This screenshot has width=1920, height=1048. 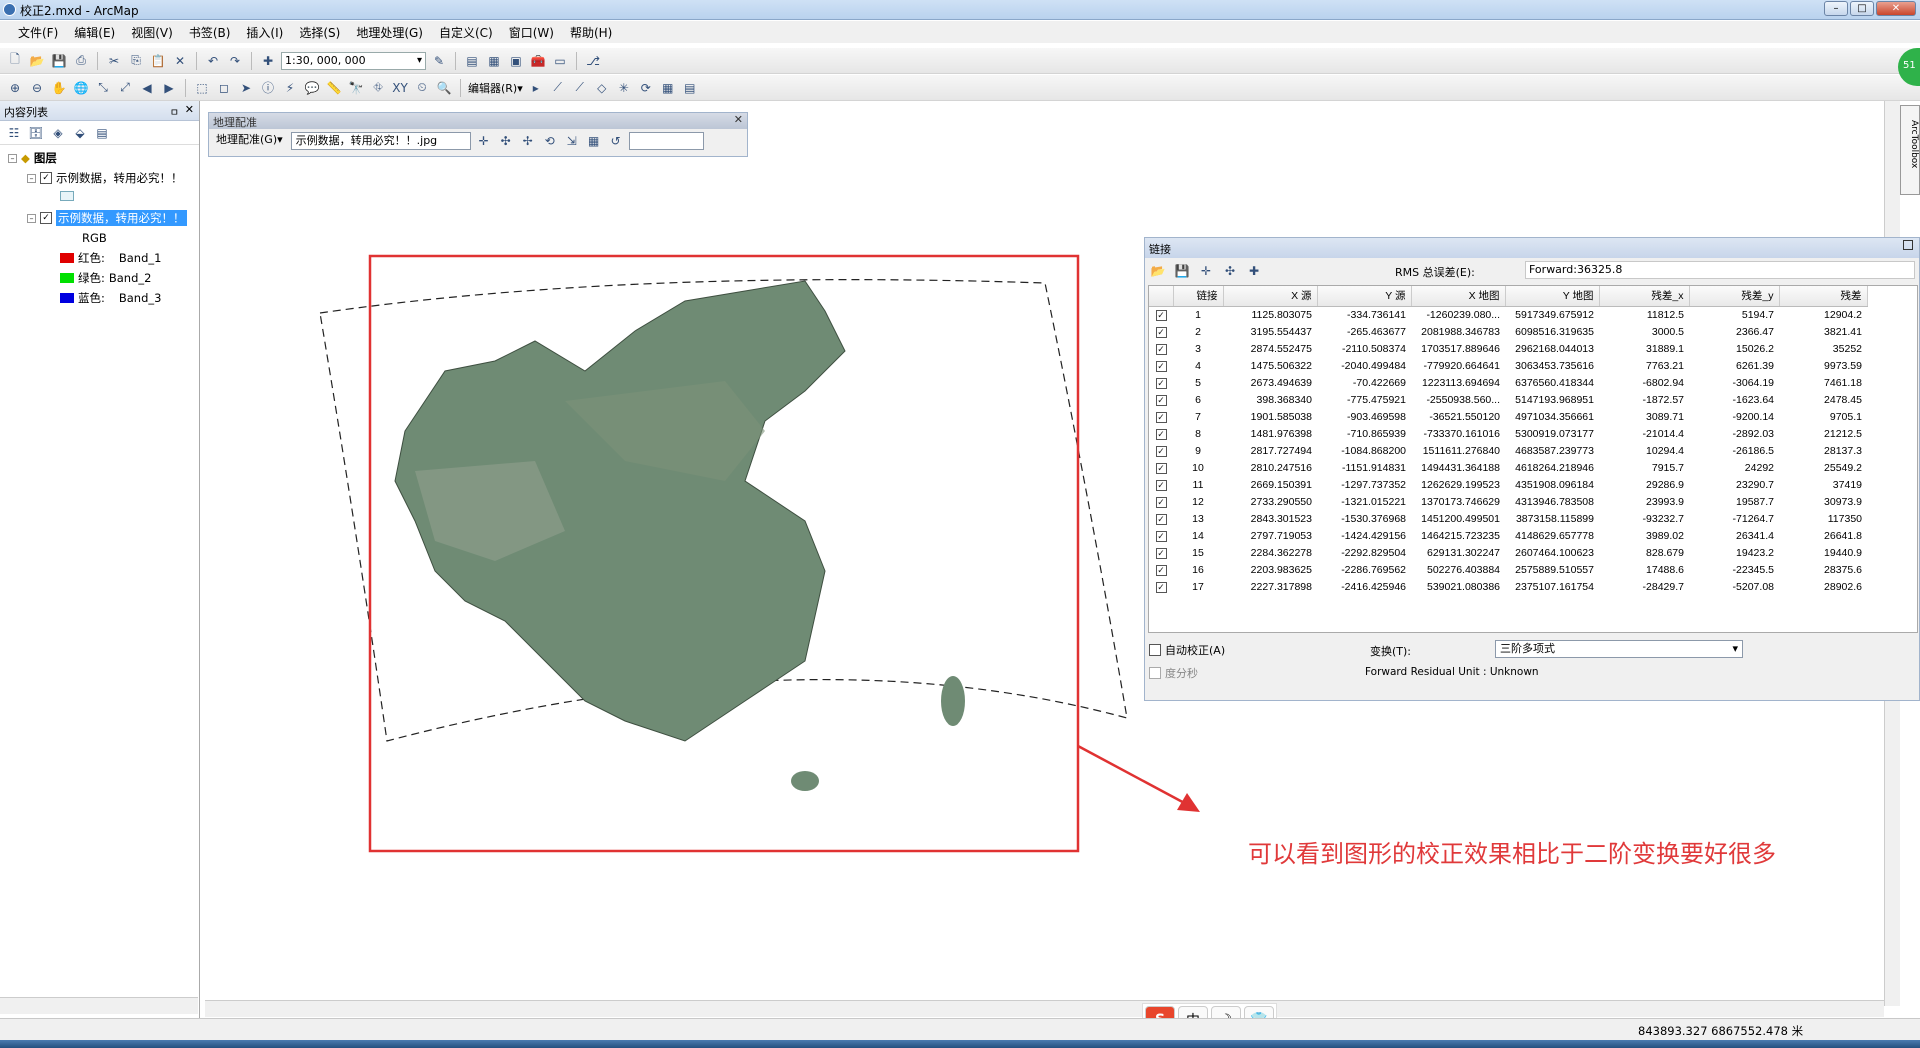 What do you see at coordinates (1198, 535) in the screenshot?
I see `table-cell: 14` at bounding box center [1198, 535].